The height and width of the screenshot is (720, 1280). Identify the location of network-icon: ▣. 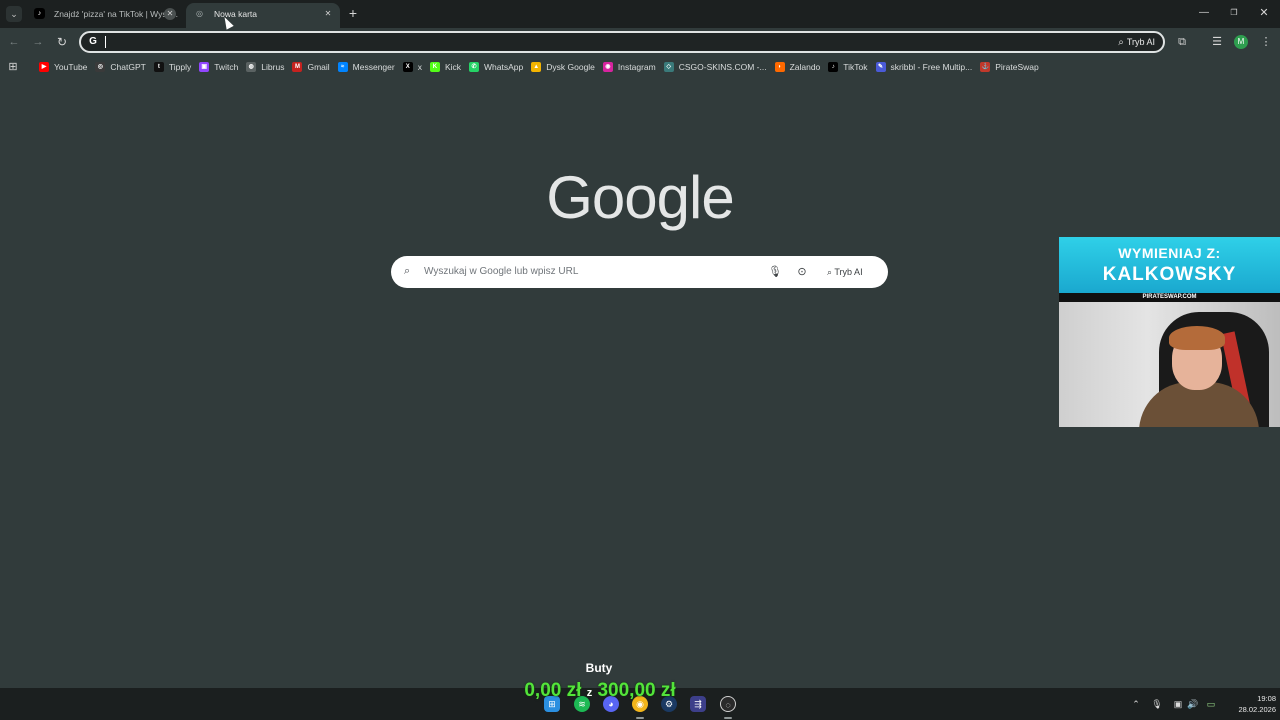
(1178, 704).